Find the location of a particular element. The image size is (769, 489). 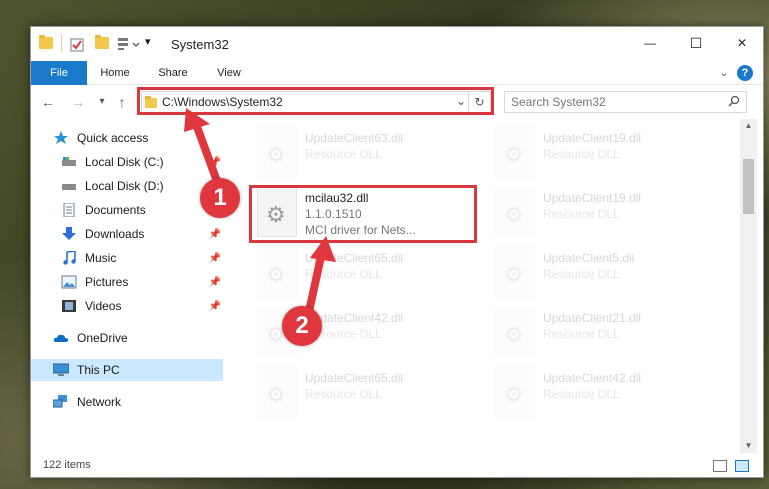

cloud-icon is located at coordinates (61, 338).